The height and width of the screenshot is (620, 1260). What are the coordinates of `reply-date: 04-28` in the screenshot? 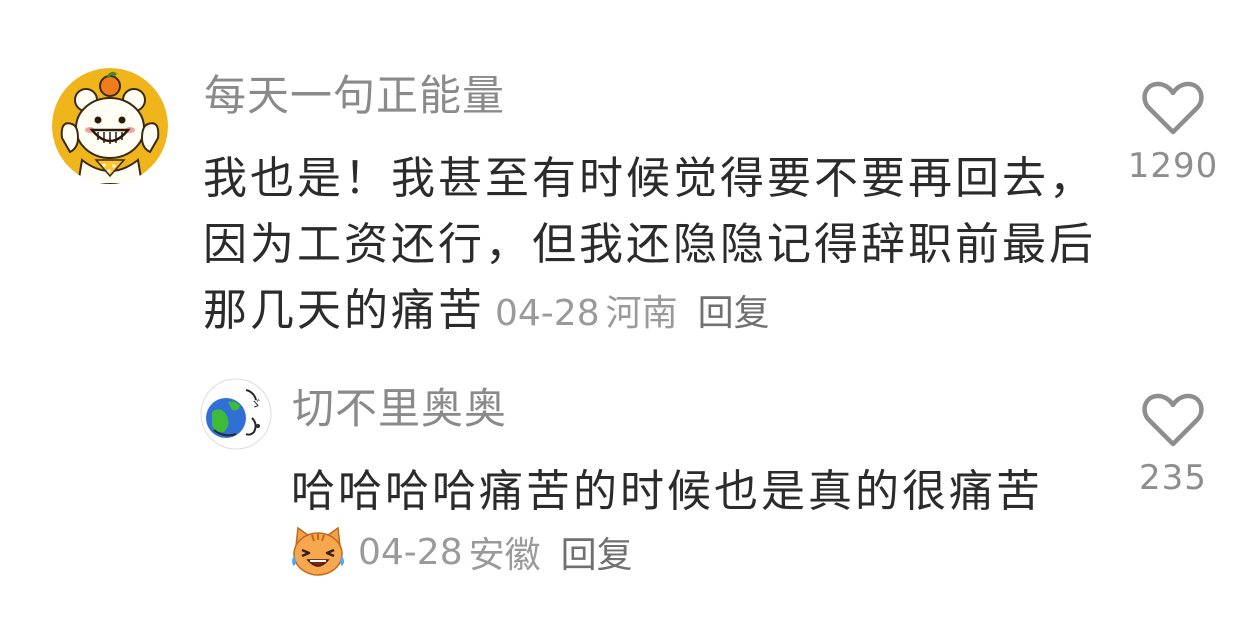 It's located at (410, 552).